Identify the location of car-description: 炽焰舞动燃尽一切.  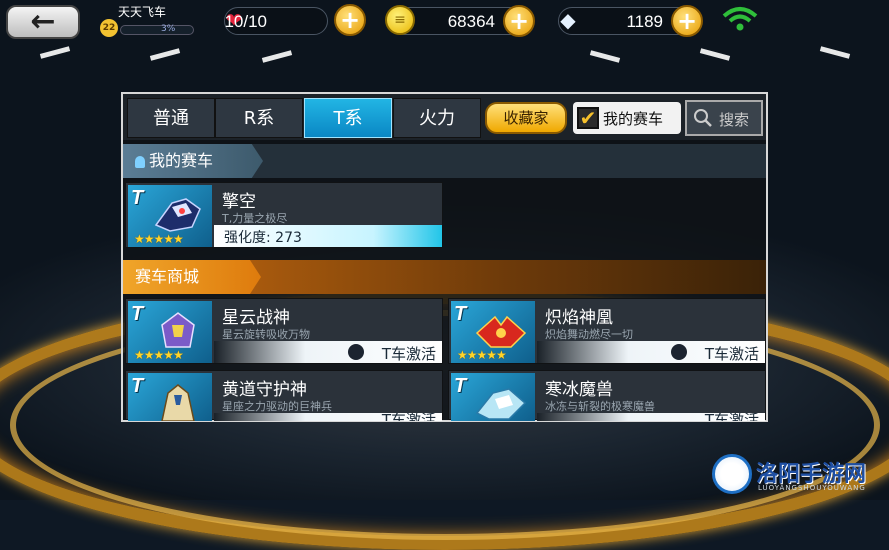
(589, 334).